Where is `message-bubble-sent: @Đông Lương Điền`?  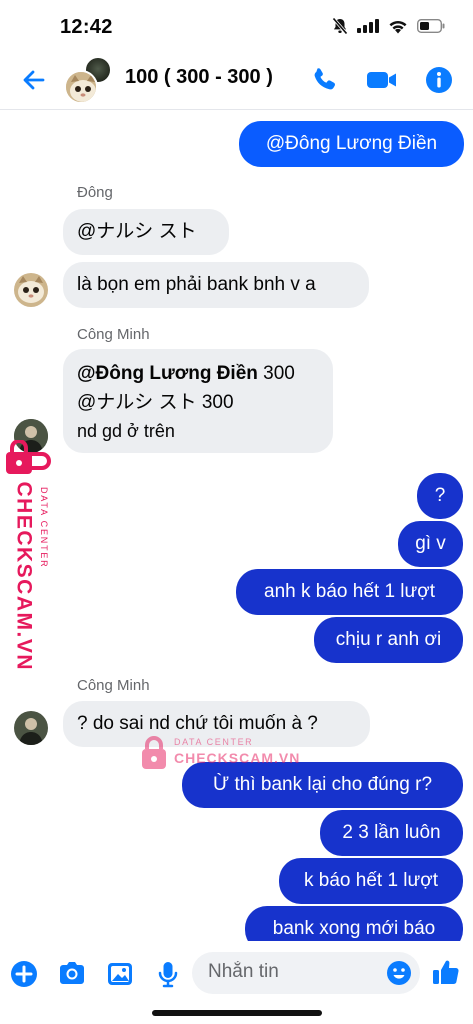
message-bubble-sent: @Đông Lương Điền is located at coordinates (351, 144).